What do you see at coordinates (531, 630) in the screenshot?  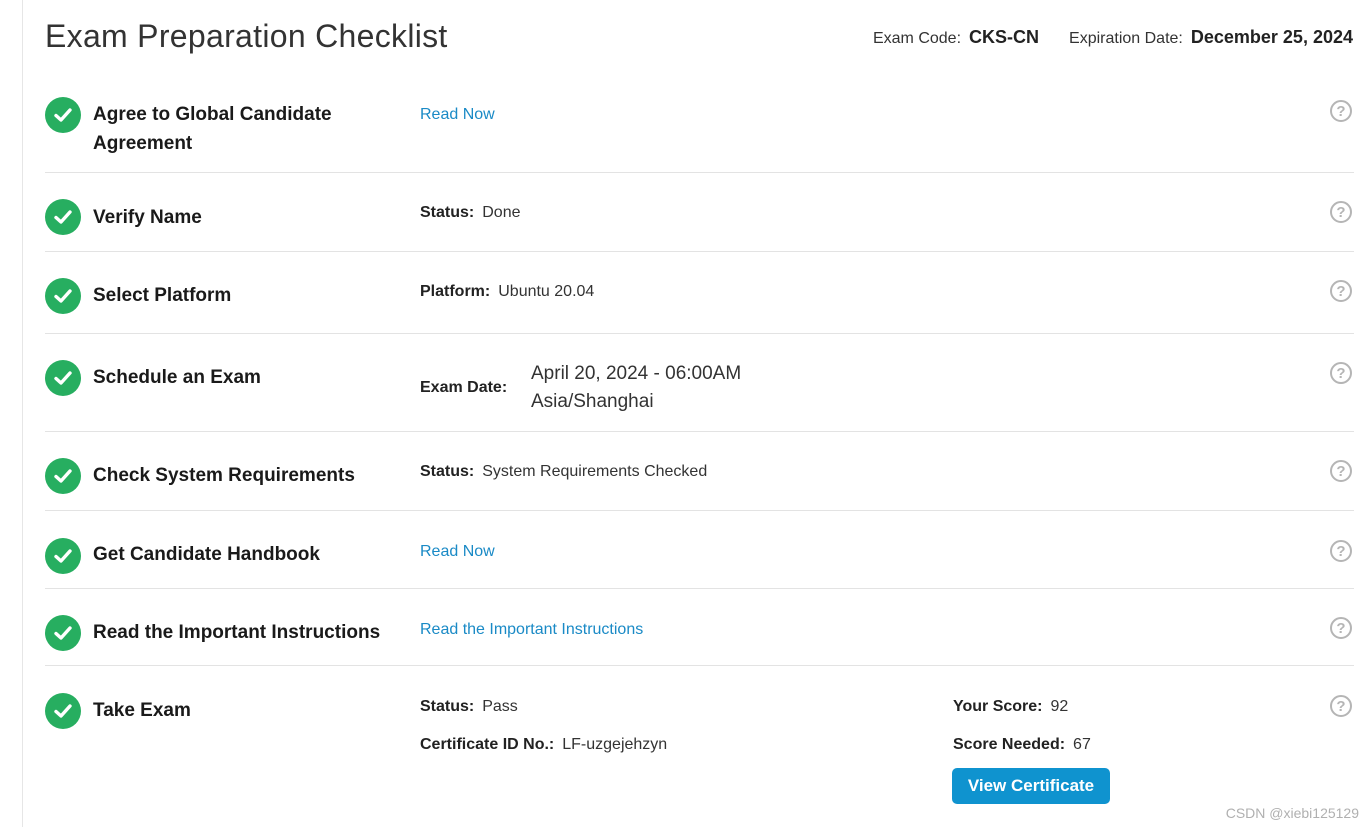 I see `read-instructions-link: Read the Important Instructions` at bounding box center [531, 630].